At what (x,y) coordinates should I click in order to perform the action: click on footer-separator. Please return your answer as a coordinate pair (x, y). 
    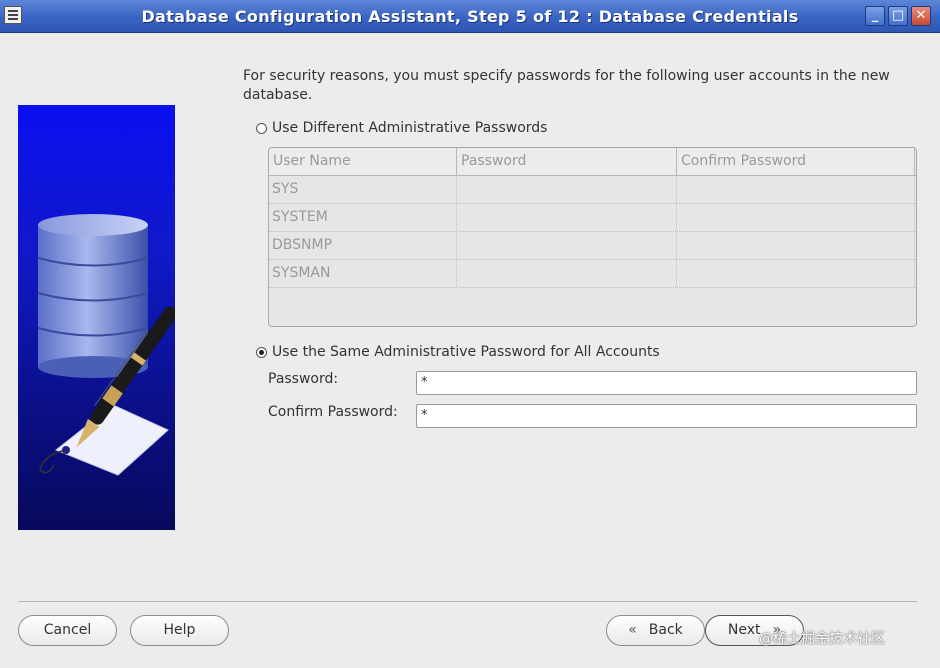
    Looking at the image, I should click on (467, 601).